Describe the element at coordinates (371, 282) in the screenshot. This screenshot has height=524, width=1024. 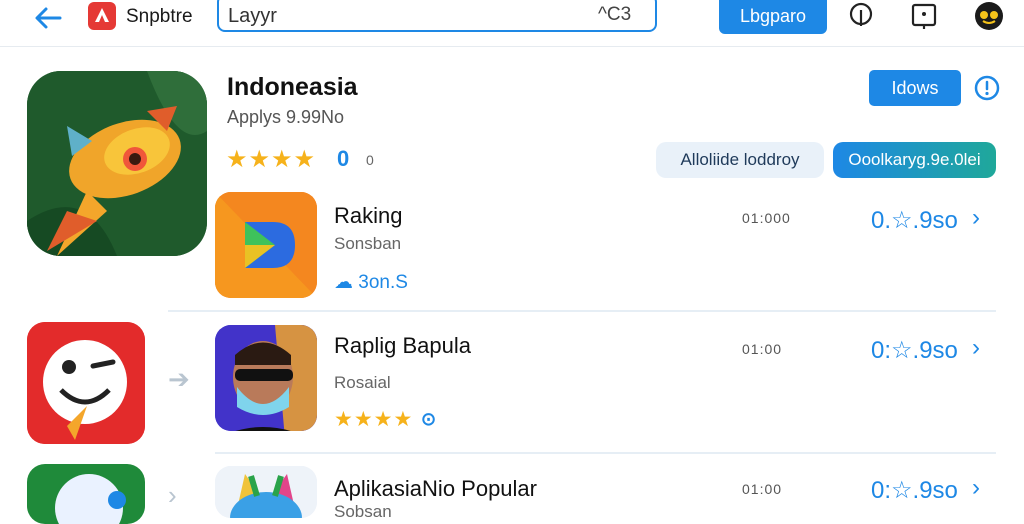
I see `row-link: ☁ 3on.S` at that location.